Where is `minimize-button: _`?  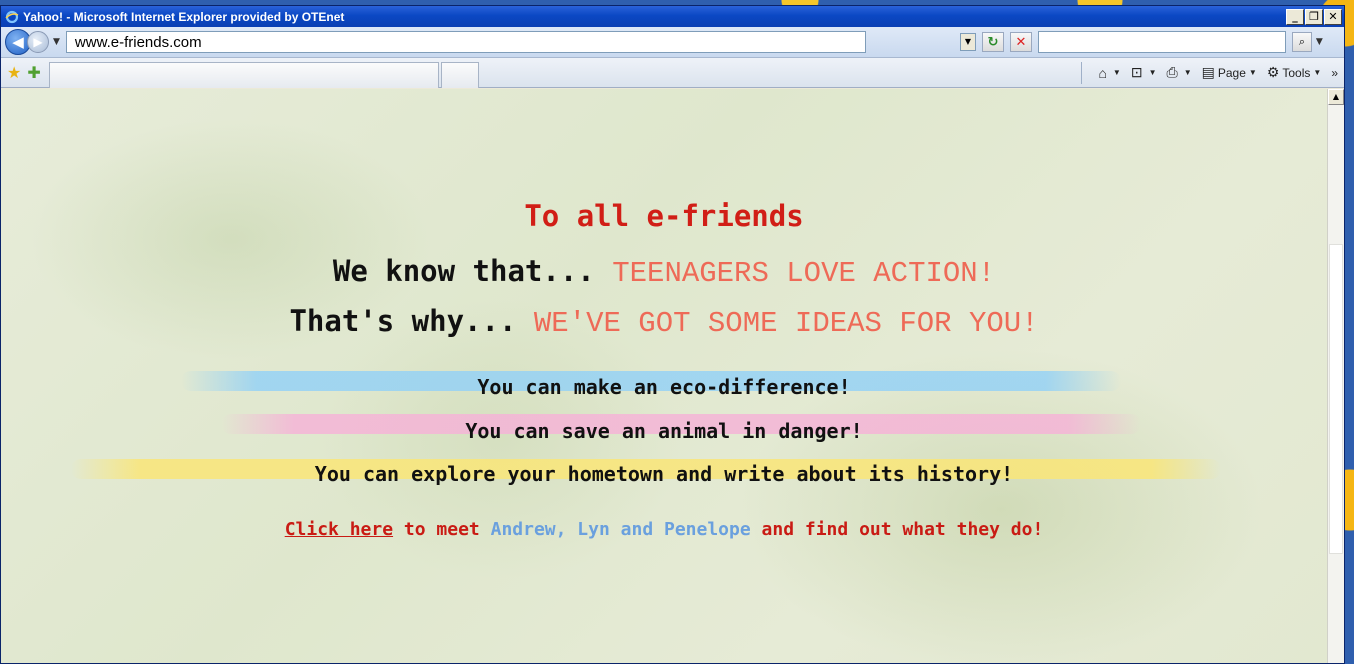 minimize-button: _ is located at coordinates (1295, 16).